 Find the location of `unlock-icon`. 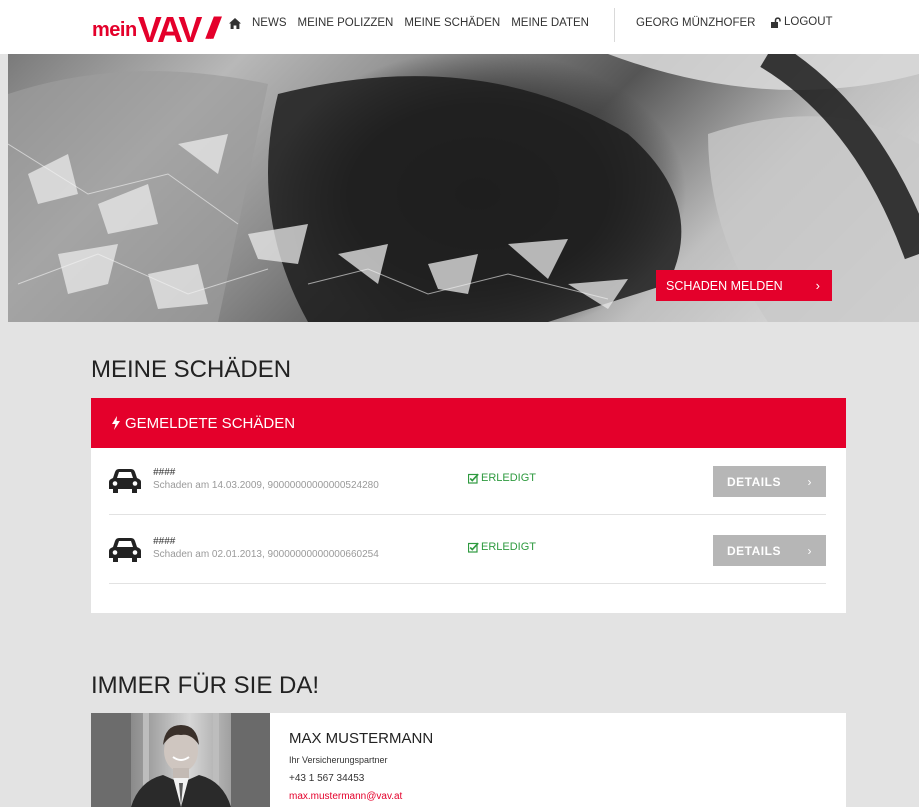

unlock-icon is located at coordinates (776, 22).